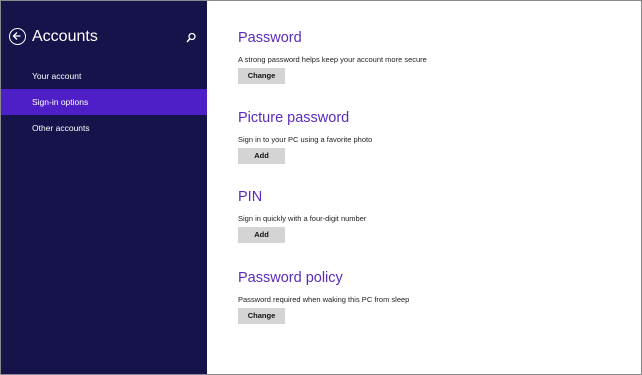 The width and height of the screenshot is (642, 375). Describe the element at coordinates (250, 197) in the screenshot. I see `pin-heading: PIN` at that location.